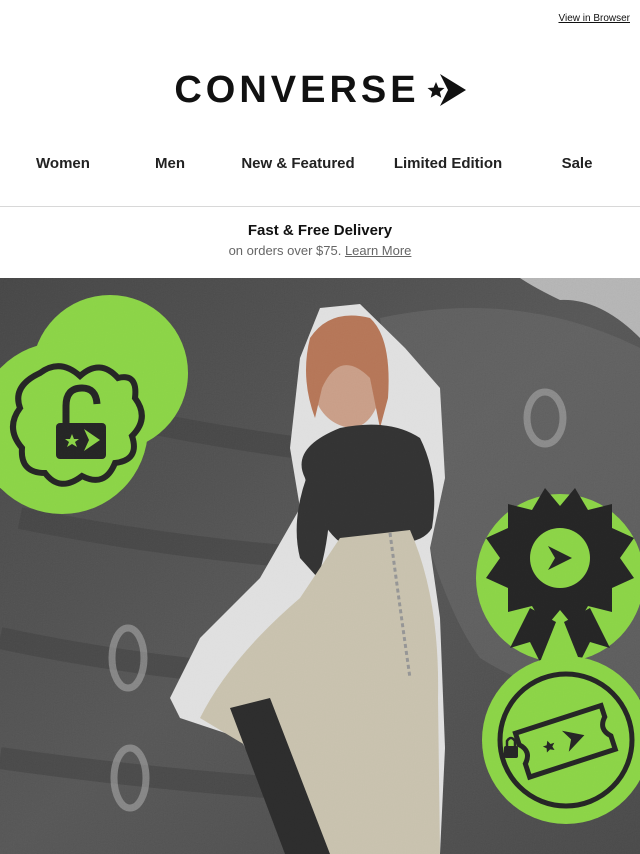  I want to click on top-bar: View in Browser, so click(320, 20).